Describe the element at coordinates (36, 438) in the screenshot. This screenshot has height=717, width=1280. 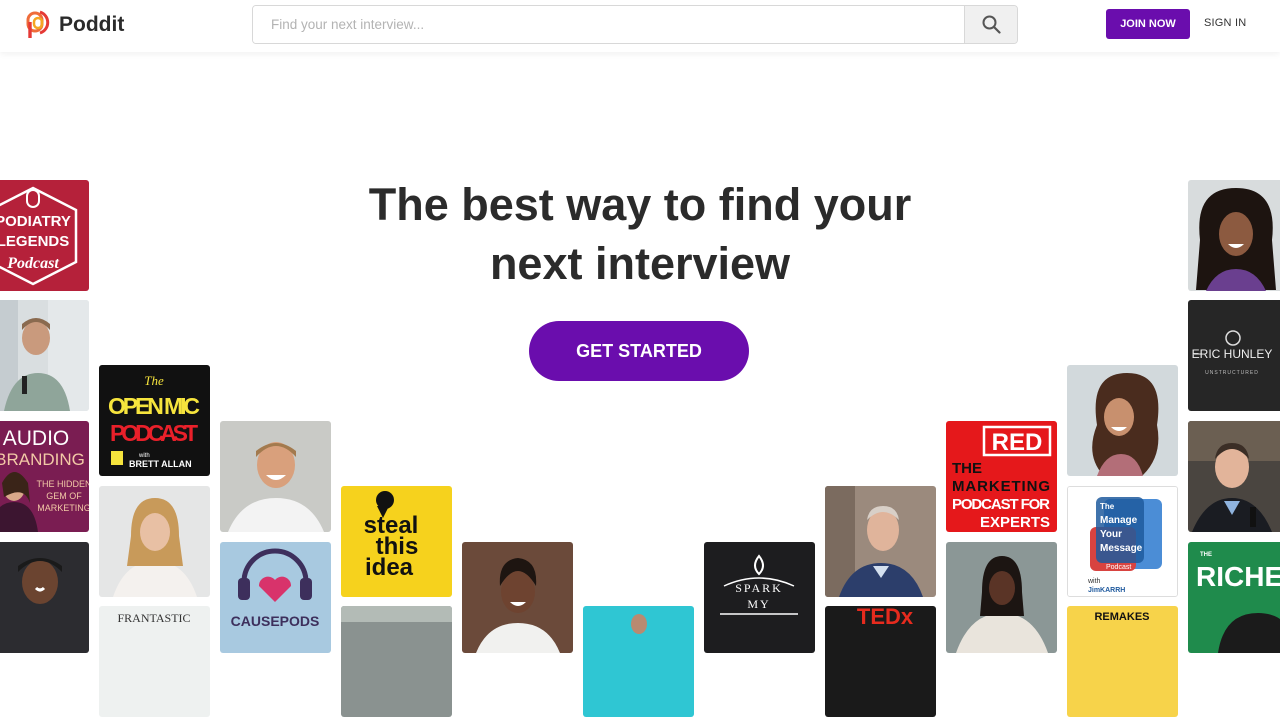
I see `tile-text: AUDIO` at that location.